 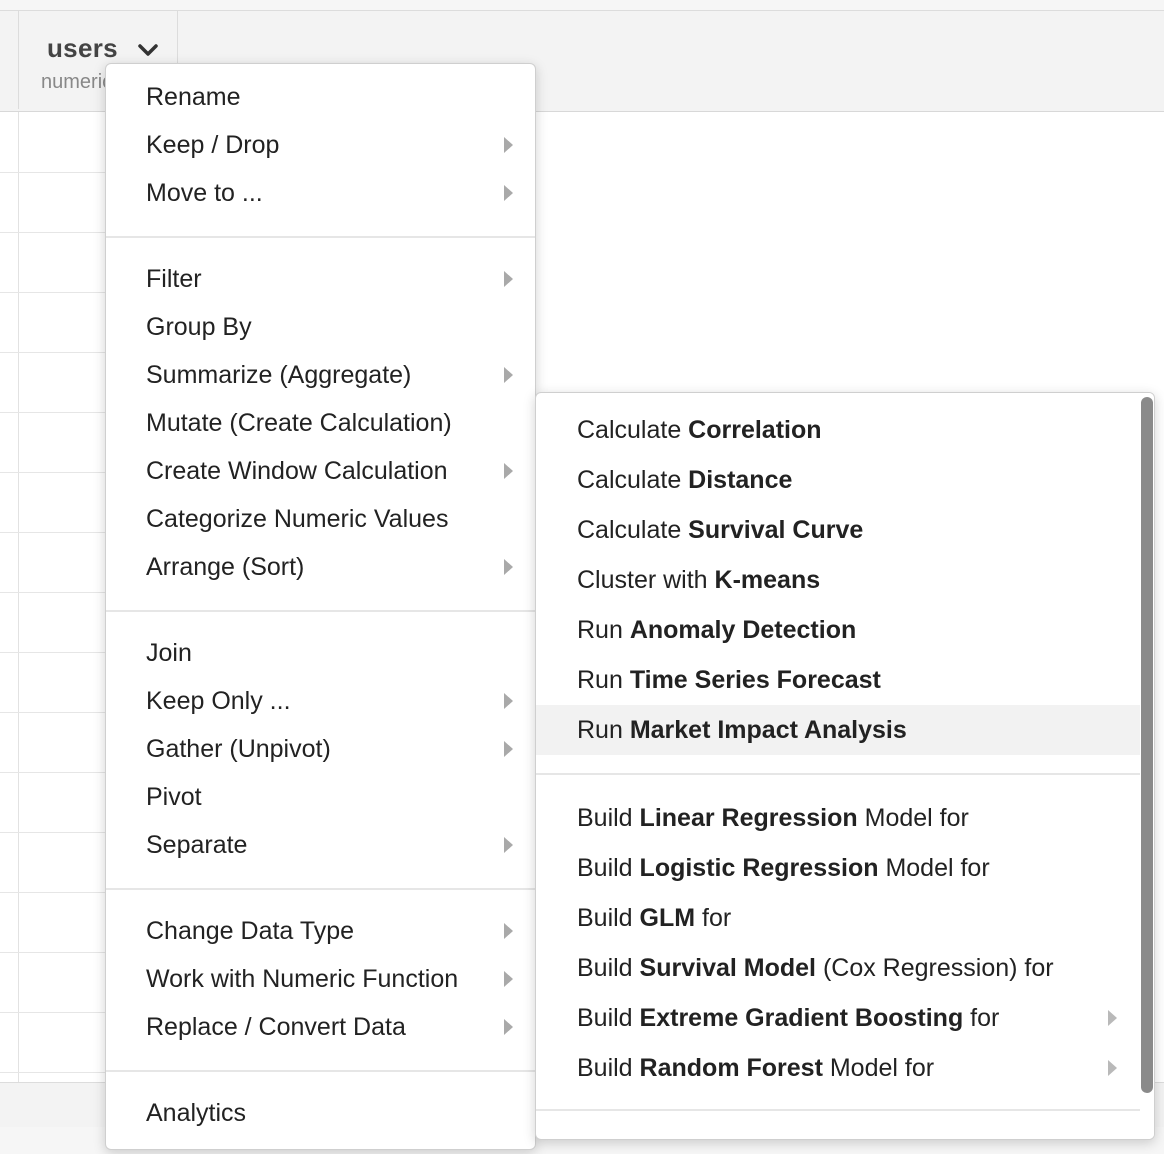 I want to click on submenu-item-market-impact: Run Market Impact Analysis, so click(x=838, y=730).